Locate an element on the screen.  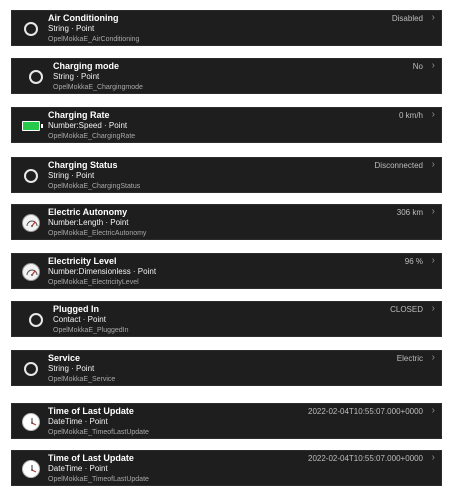
item-type: Number:Speed · Point is located at coordinates (88, 125).